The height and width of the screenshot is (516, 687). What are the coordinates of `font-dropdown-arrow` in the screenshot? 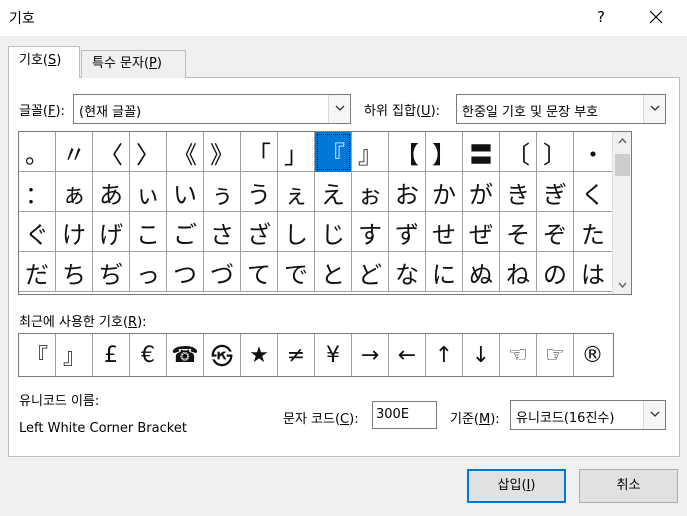 It's located at (339, 109).